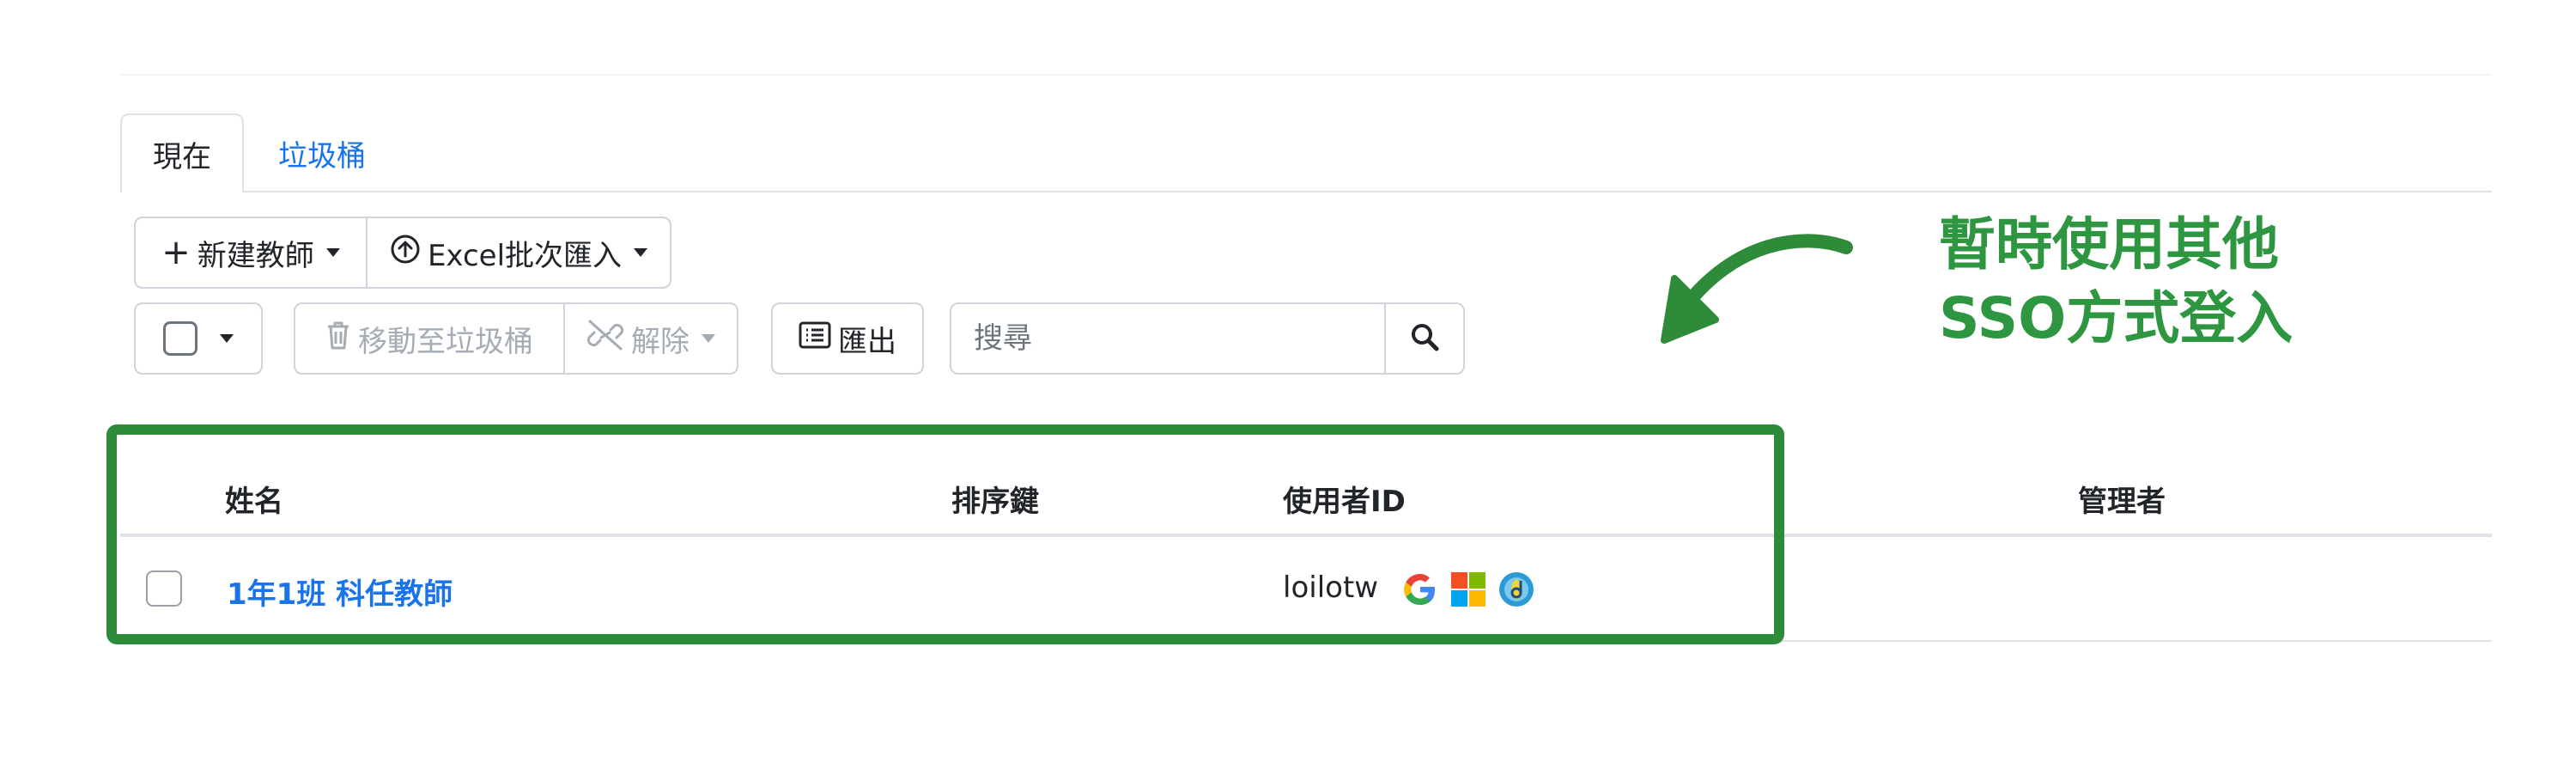  I want to click on move-to-trash-label: 移動至垃圾桶, so click(446, 342).